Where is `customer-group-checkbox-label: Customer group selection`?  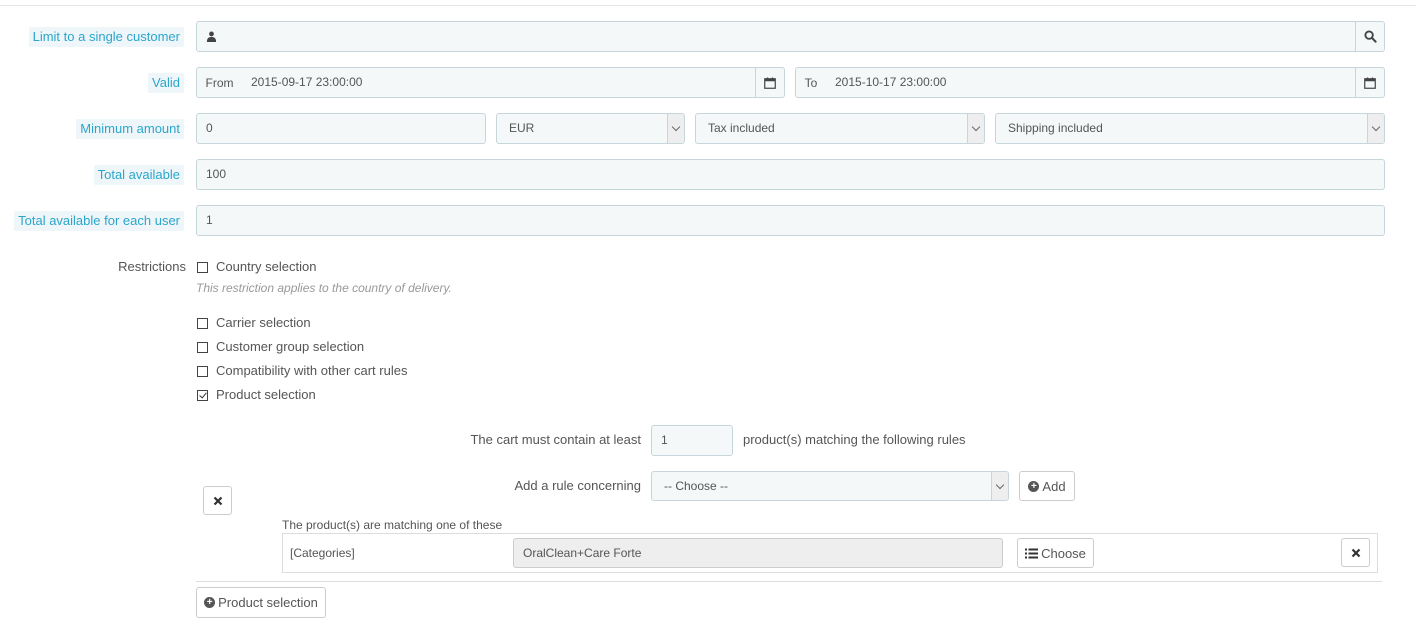
customer-group-checkbox-label: Customer group selection is located at coordinates (290, 347).